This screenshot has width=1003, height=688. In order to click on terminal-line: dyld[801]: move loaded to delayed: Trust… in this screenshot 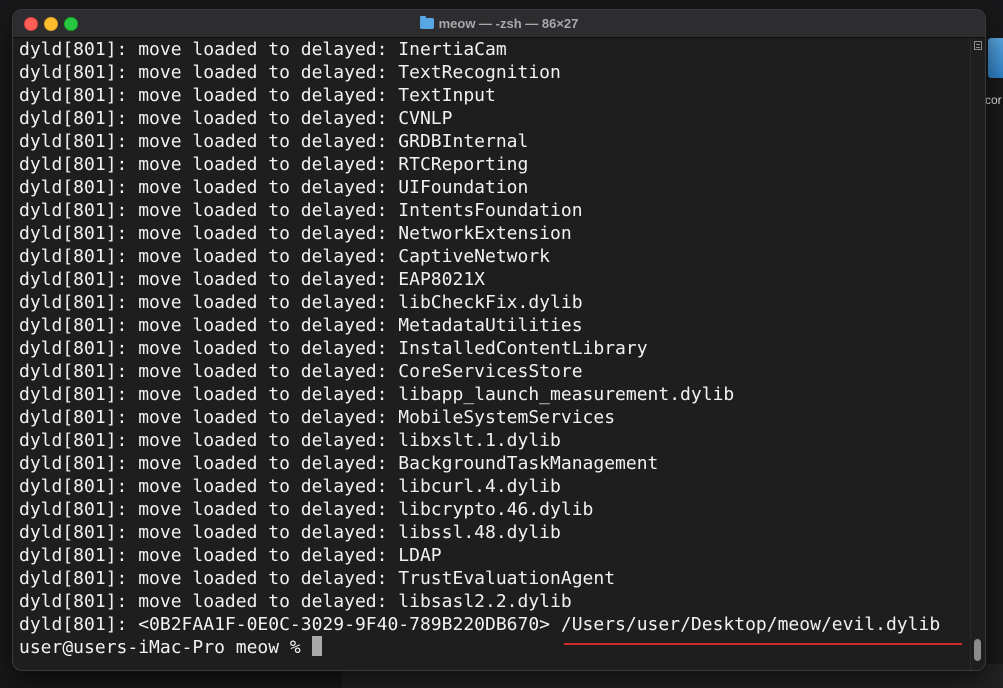, I will do `click(493, 578)`.